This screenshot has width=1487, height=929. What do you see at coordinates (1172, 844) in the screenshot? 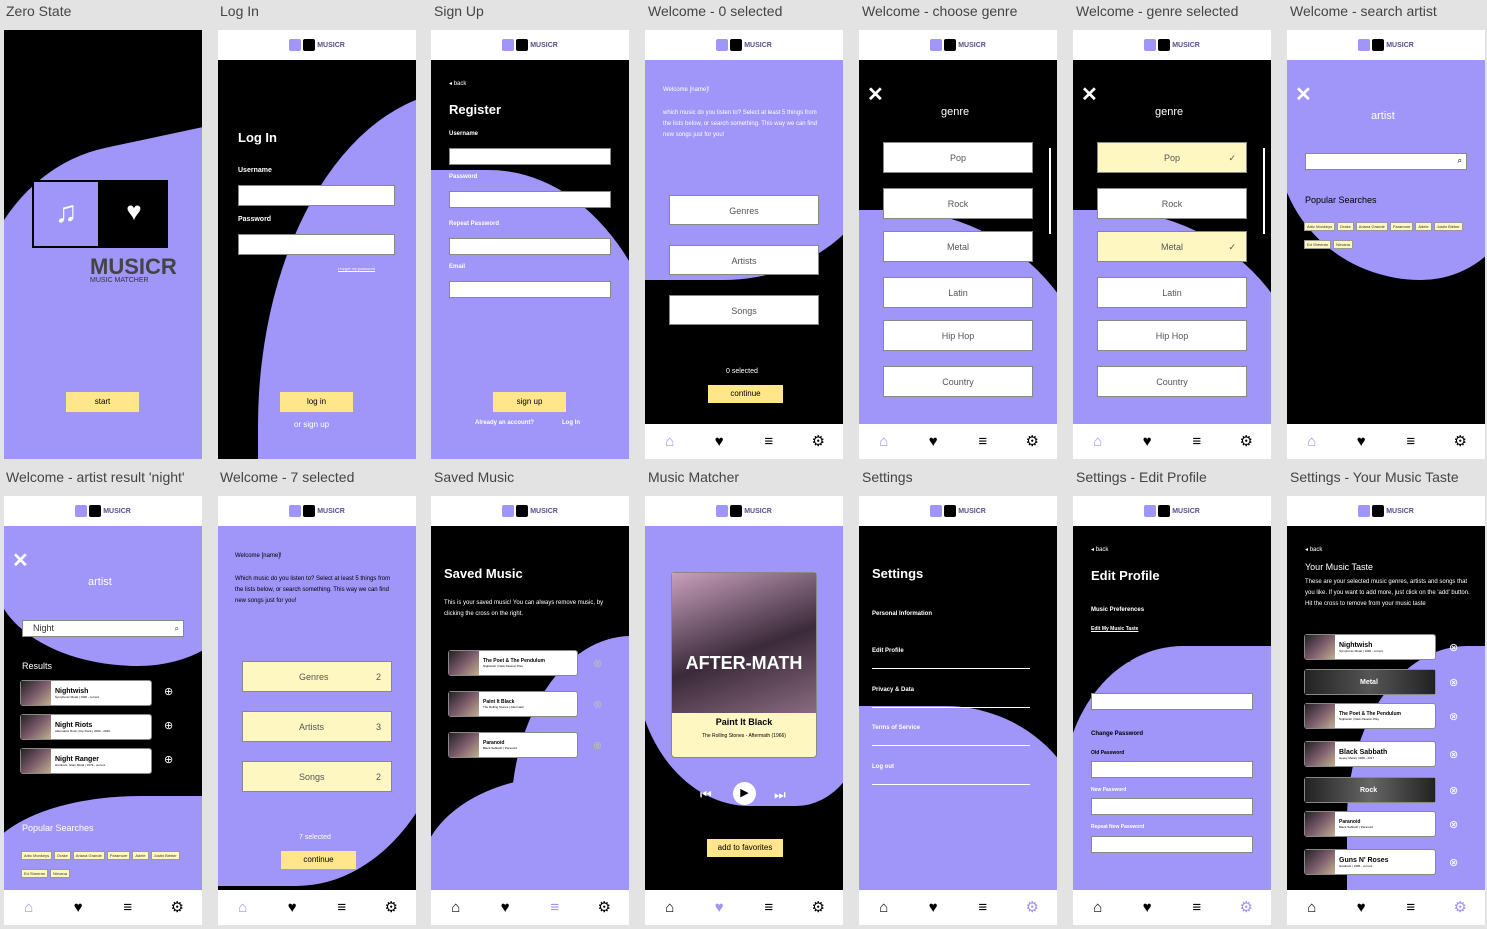
I see `repeat-new-password-input` at bounding box center [1172, 844].